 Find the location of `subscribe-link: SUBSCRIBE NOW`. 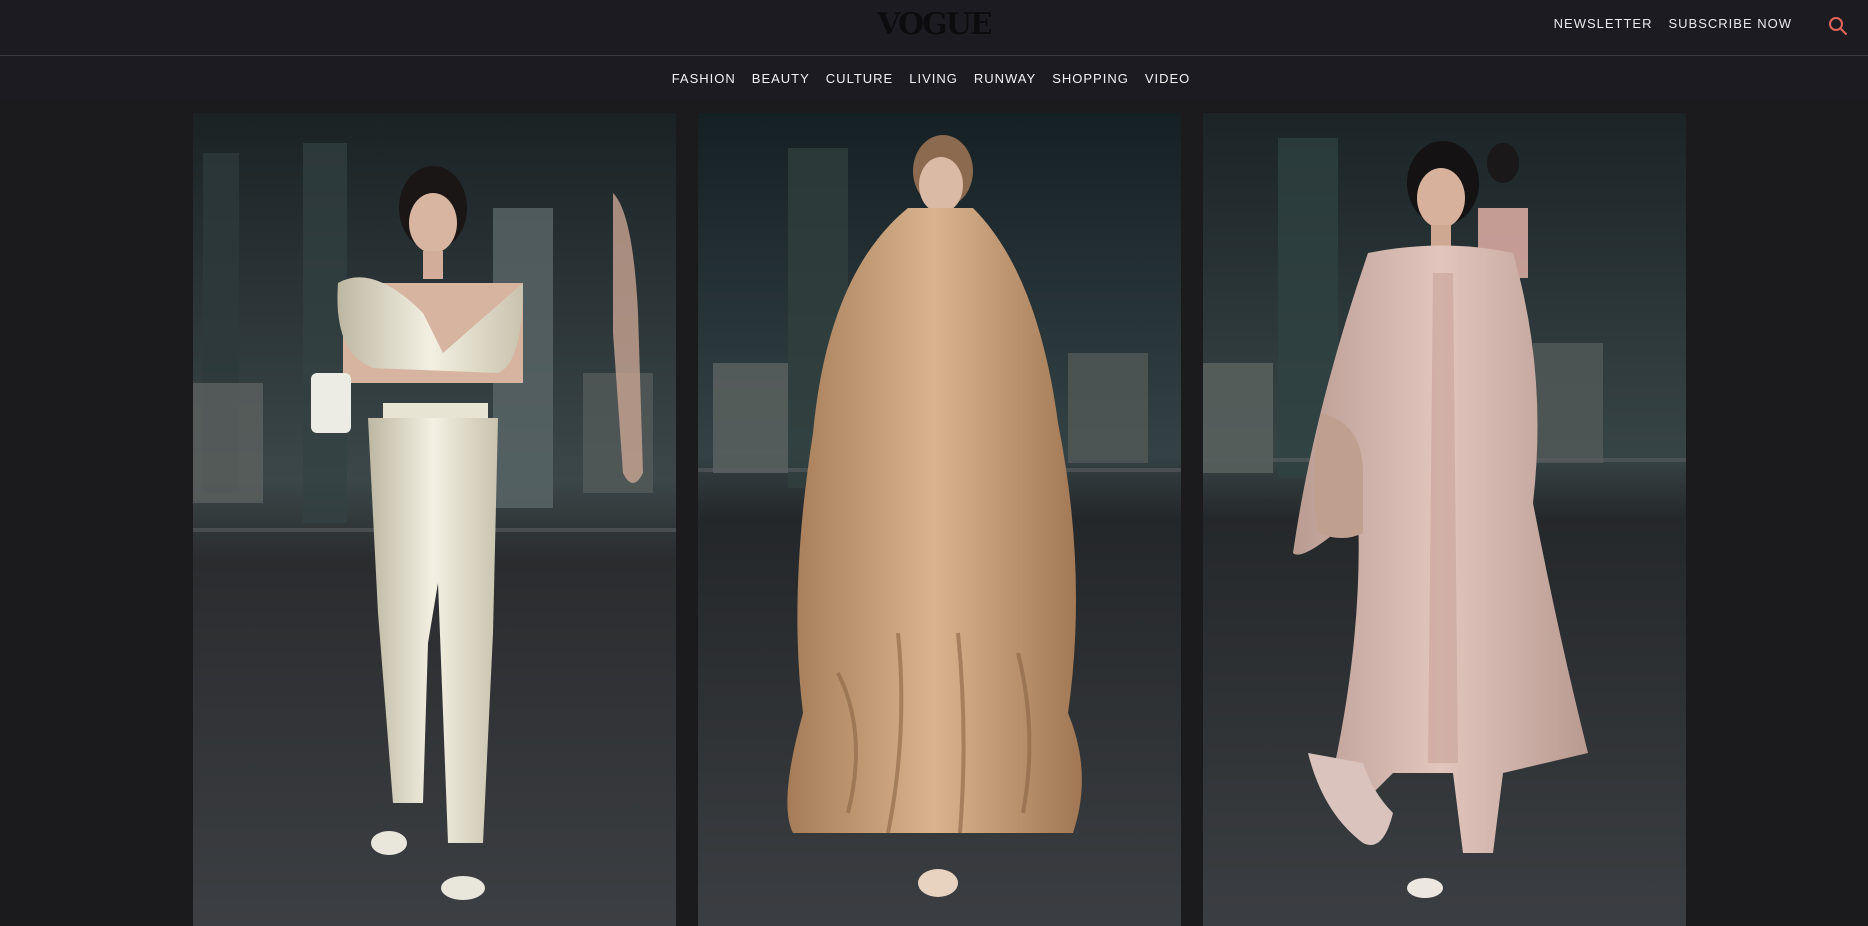

subscribe-link: SUBSCRIBE NOW is located at coordinates (1730, 24).